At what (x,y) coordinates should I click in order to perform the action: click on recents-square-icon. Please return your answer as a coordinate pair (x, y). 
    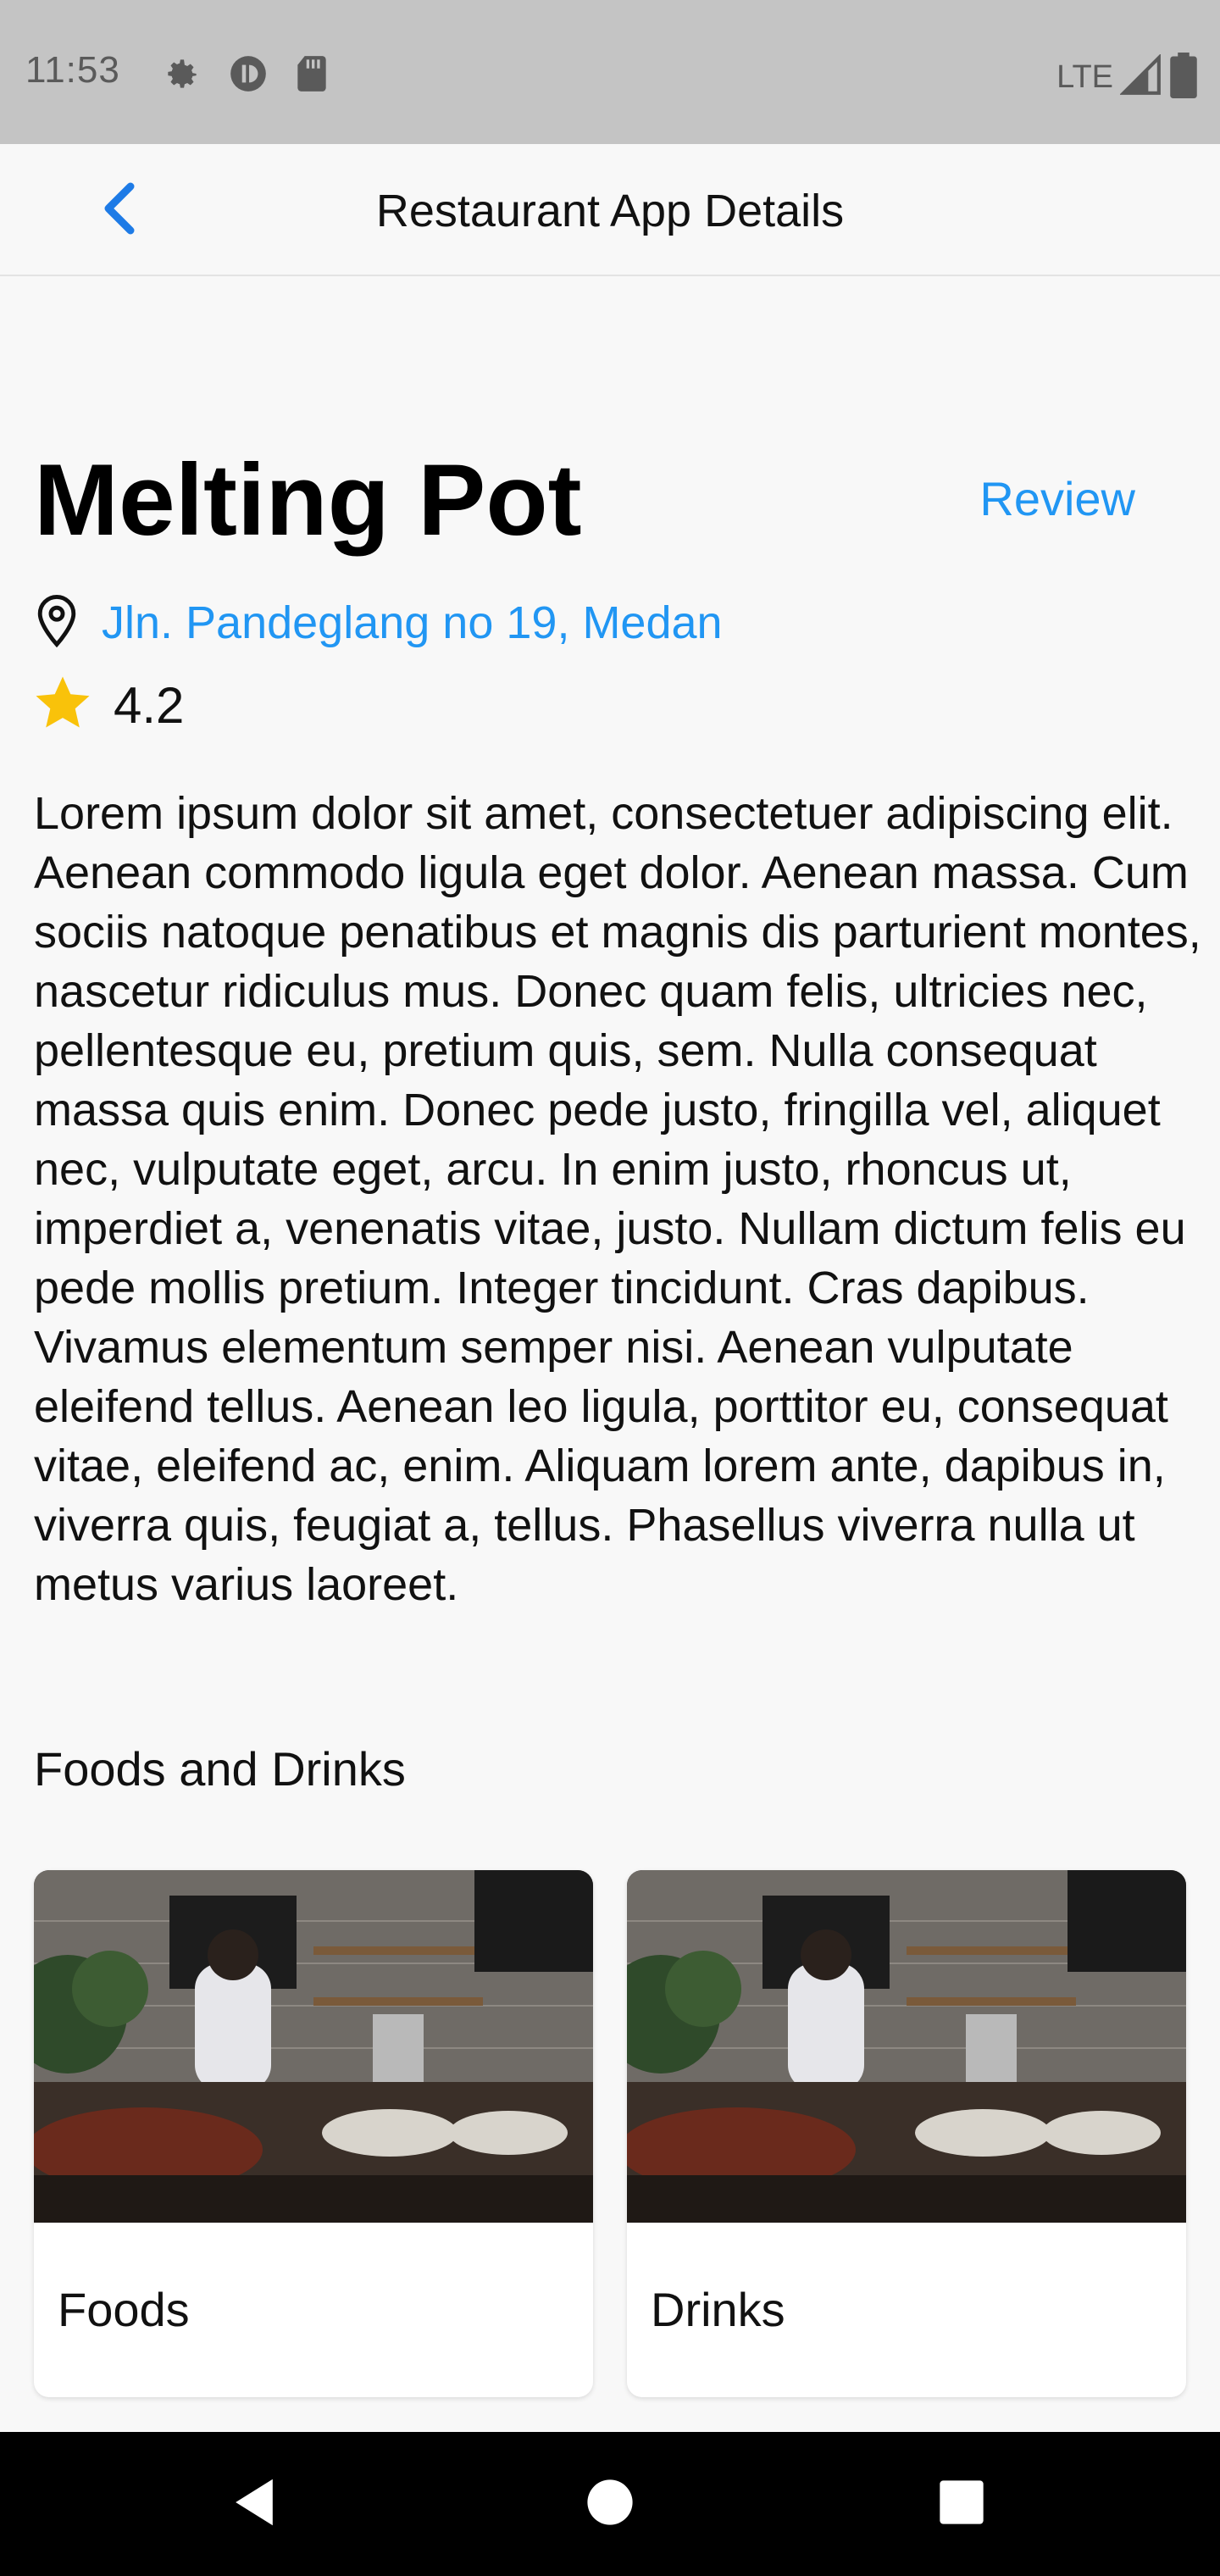
    Looking at the image, I should click on (961, 2504).